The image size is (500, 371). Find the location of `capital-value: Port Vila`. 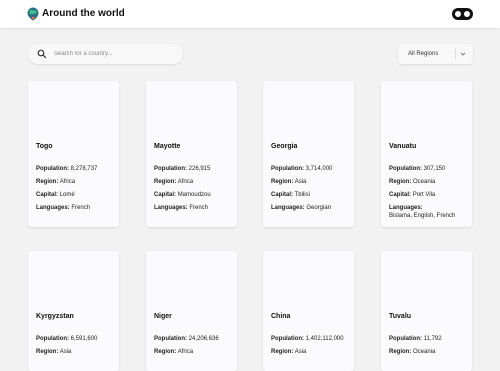

capital-value: Port Vila is located at coordinates (424, 195).